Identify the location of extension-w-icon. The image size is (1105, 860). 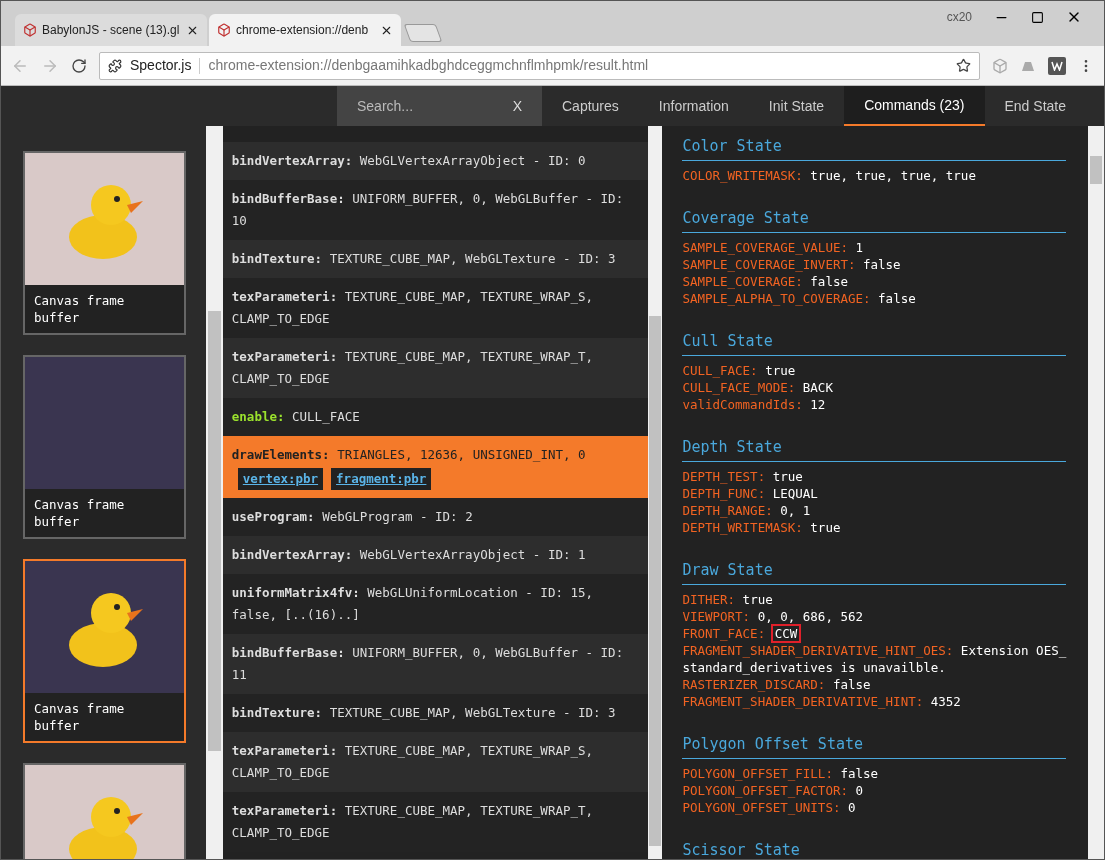
(1057, 65).